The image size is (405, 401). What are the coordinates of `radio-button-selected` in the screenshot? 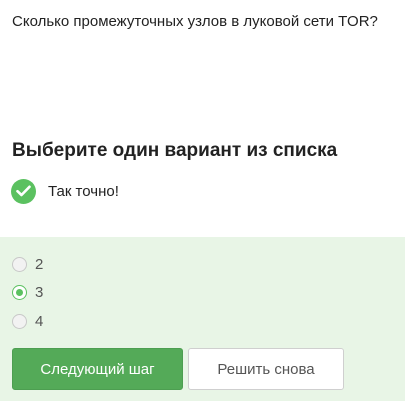 It's located at (19, 292).